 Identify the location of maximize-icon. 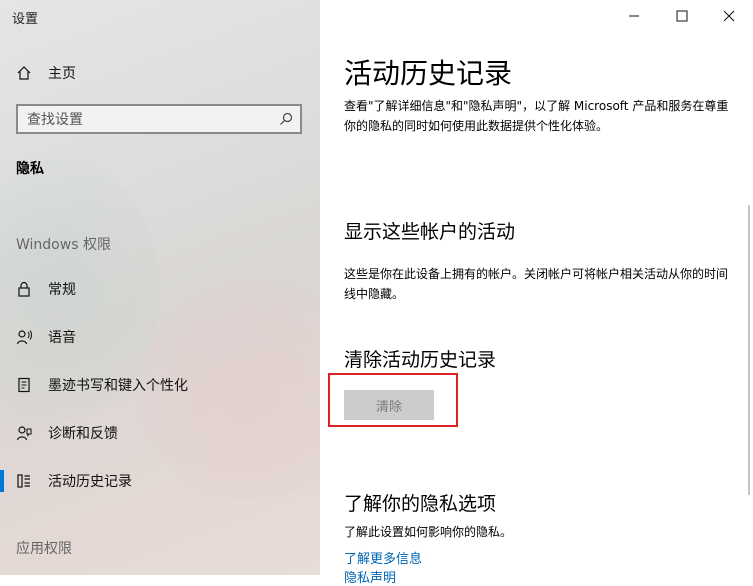
(682, 16).